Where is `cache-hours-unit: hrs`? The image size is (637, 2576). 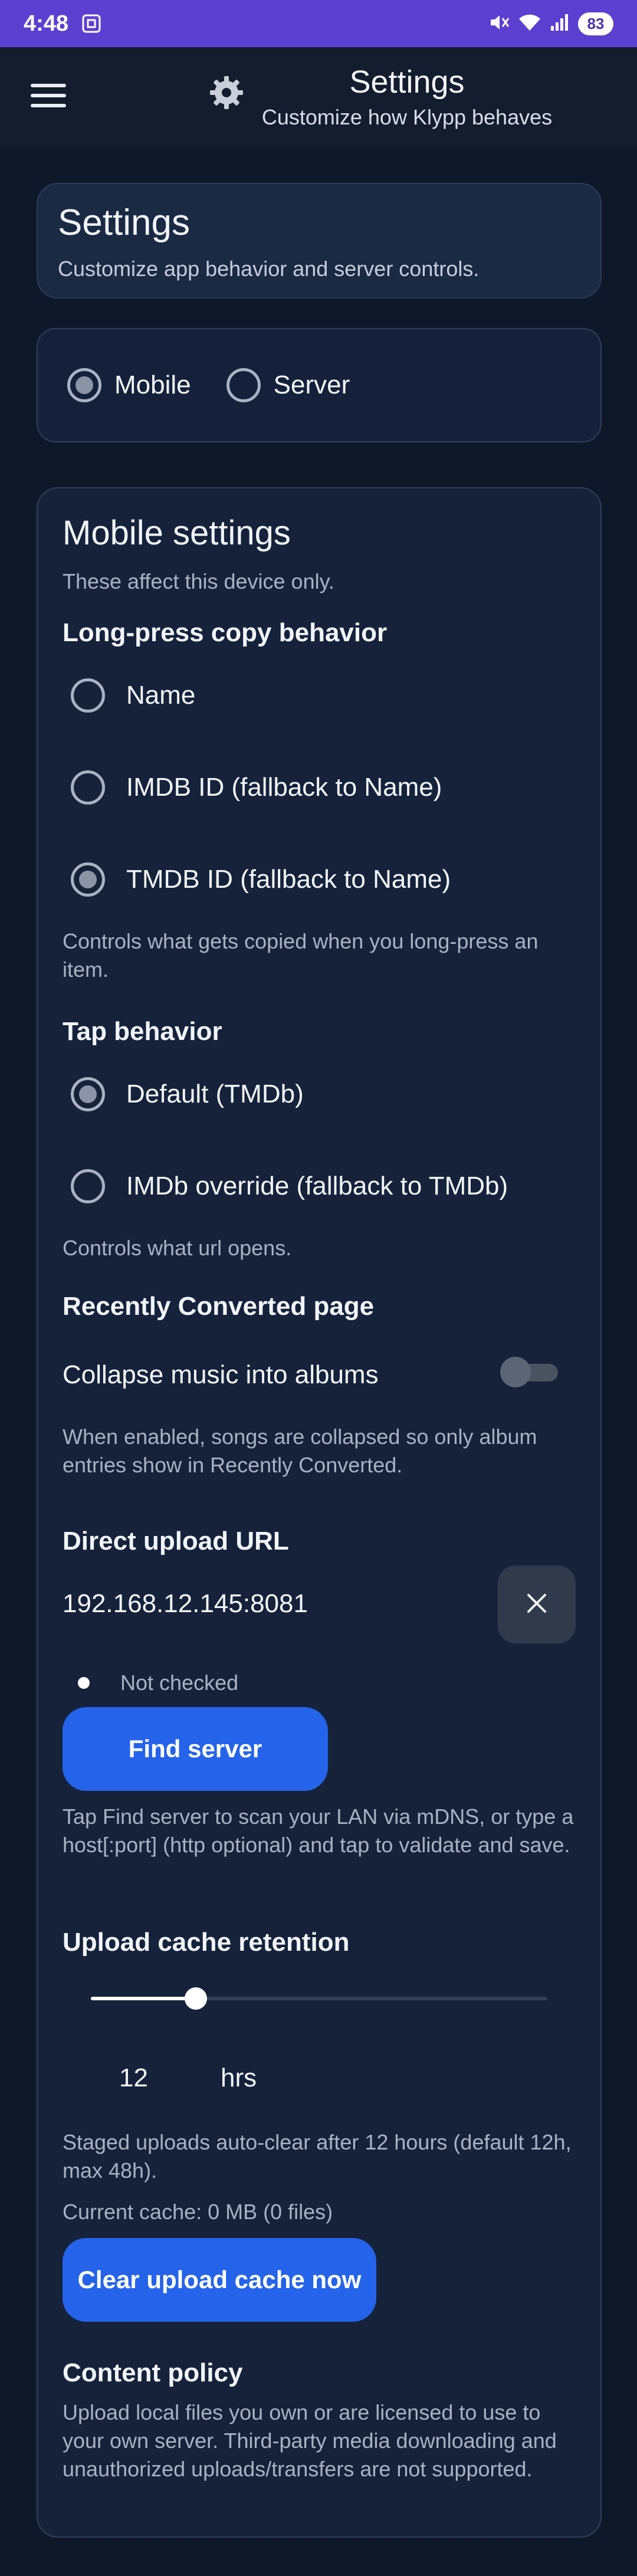
cache-hours-unit: hrs is located at coordinates (239, 2077).